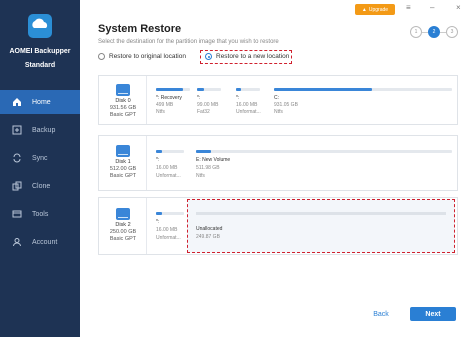  I want to click on account-icon, so click(17, 242).